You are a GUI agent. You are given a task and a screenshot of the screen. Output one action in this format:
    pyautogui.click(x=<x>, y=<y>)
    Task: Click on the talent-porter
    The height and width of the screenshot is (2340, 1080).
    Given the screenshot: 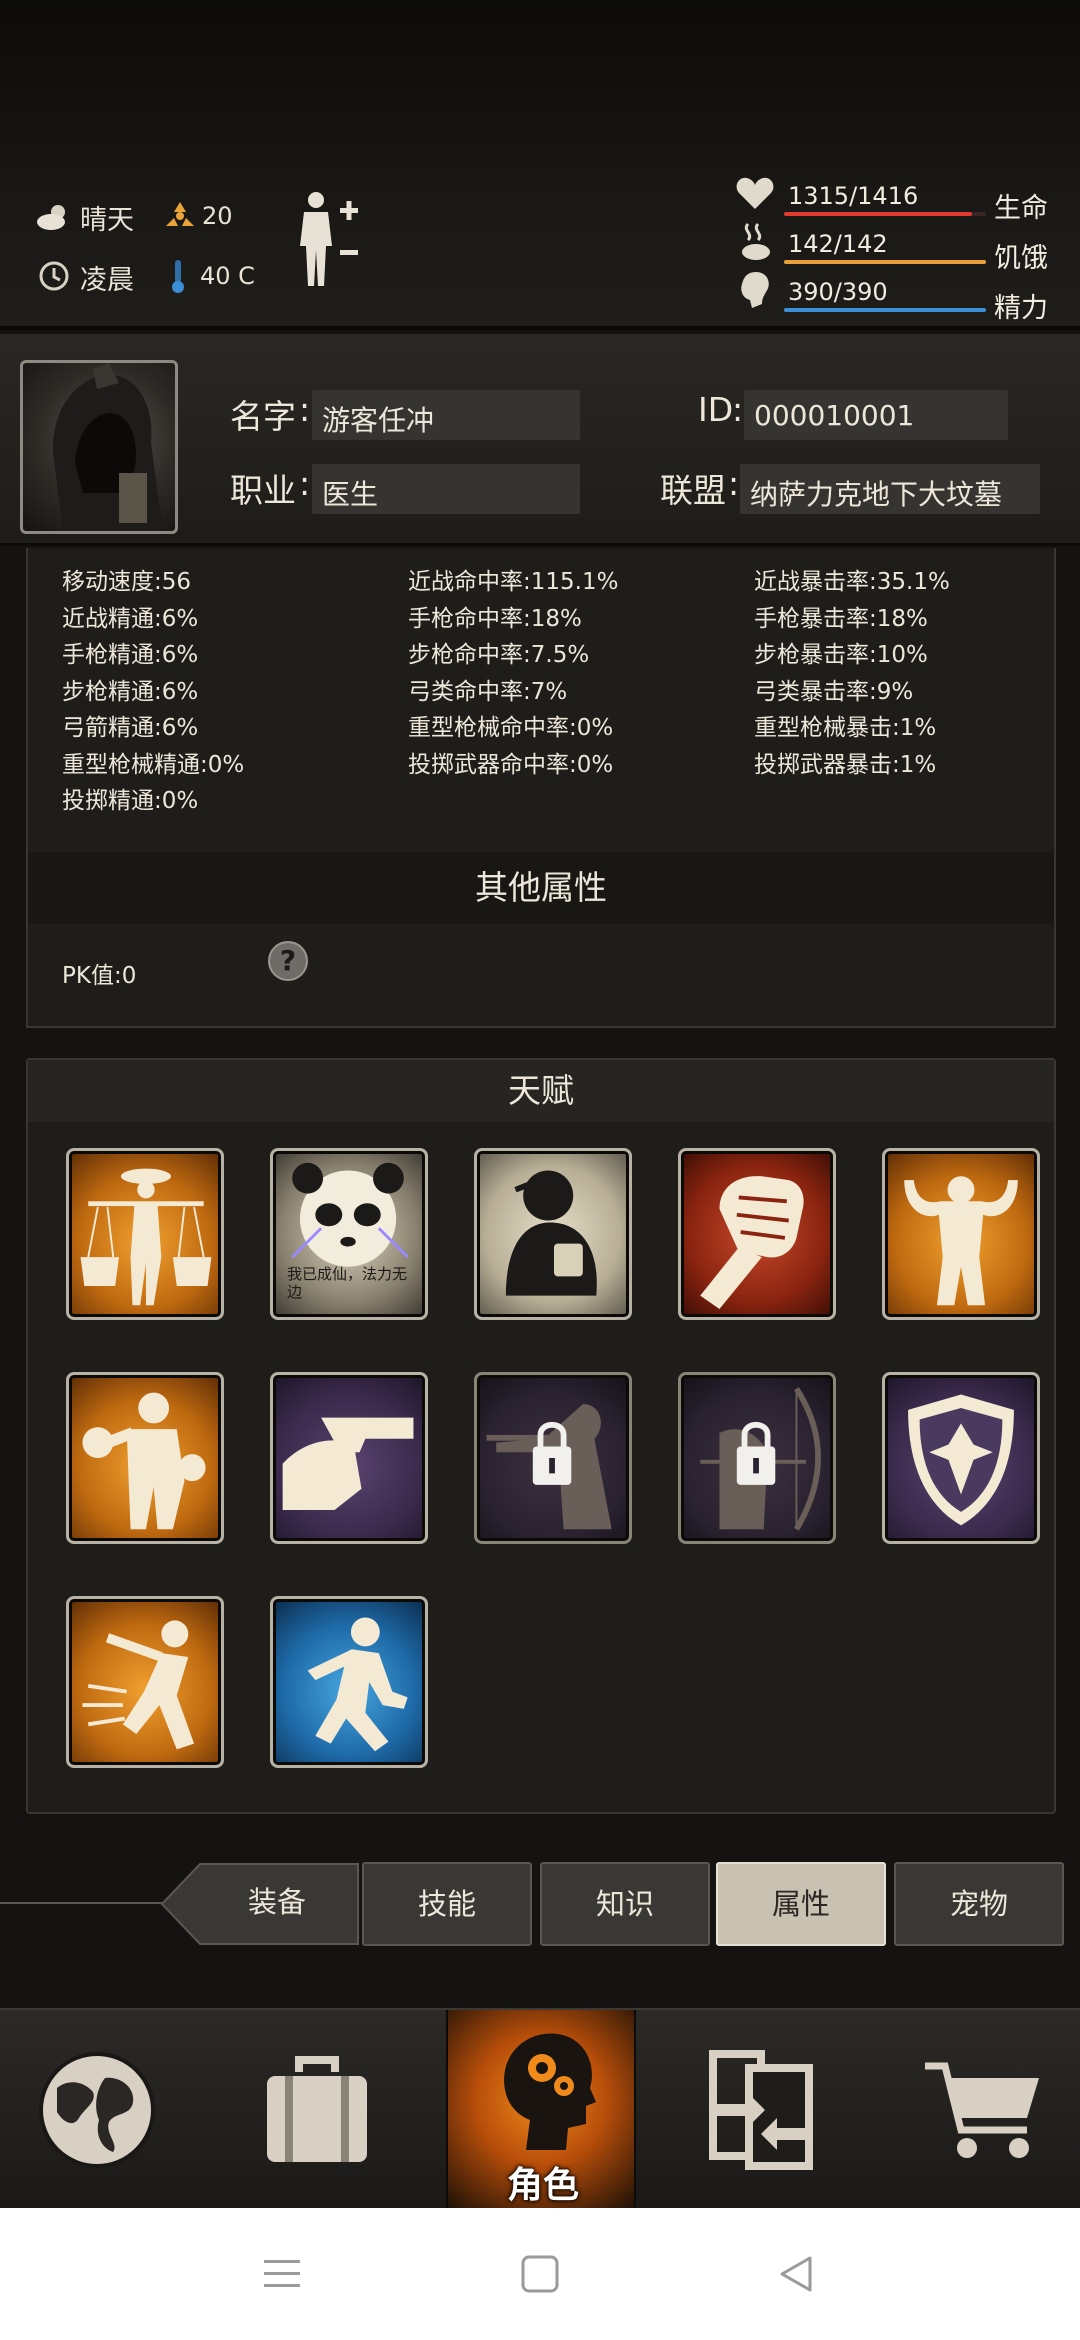 What is the action you would take?
    pyautogui.click(x=145, y=1234)
    